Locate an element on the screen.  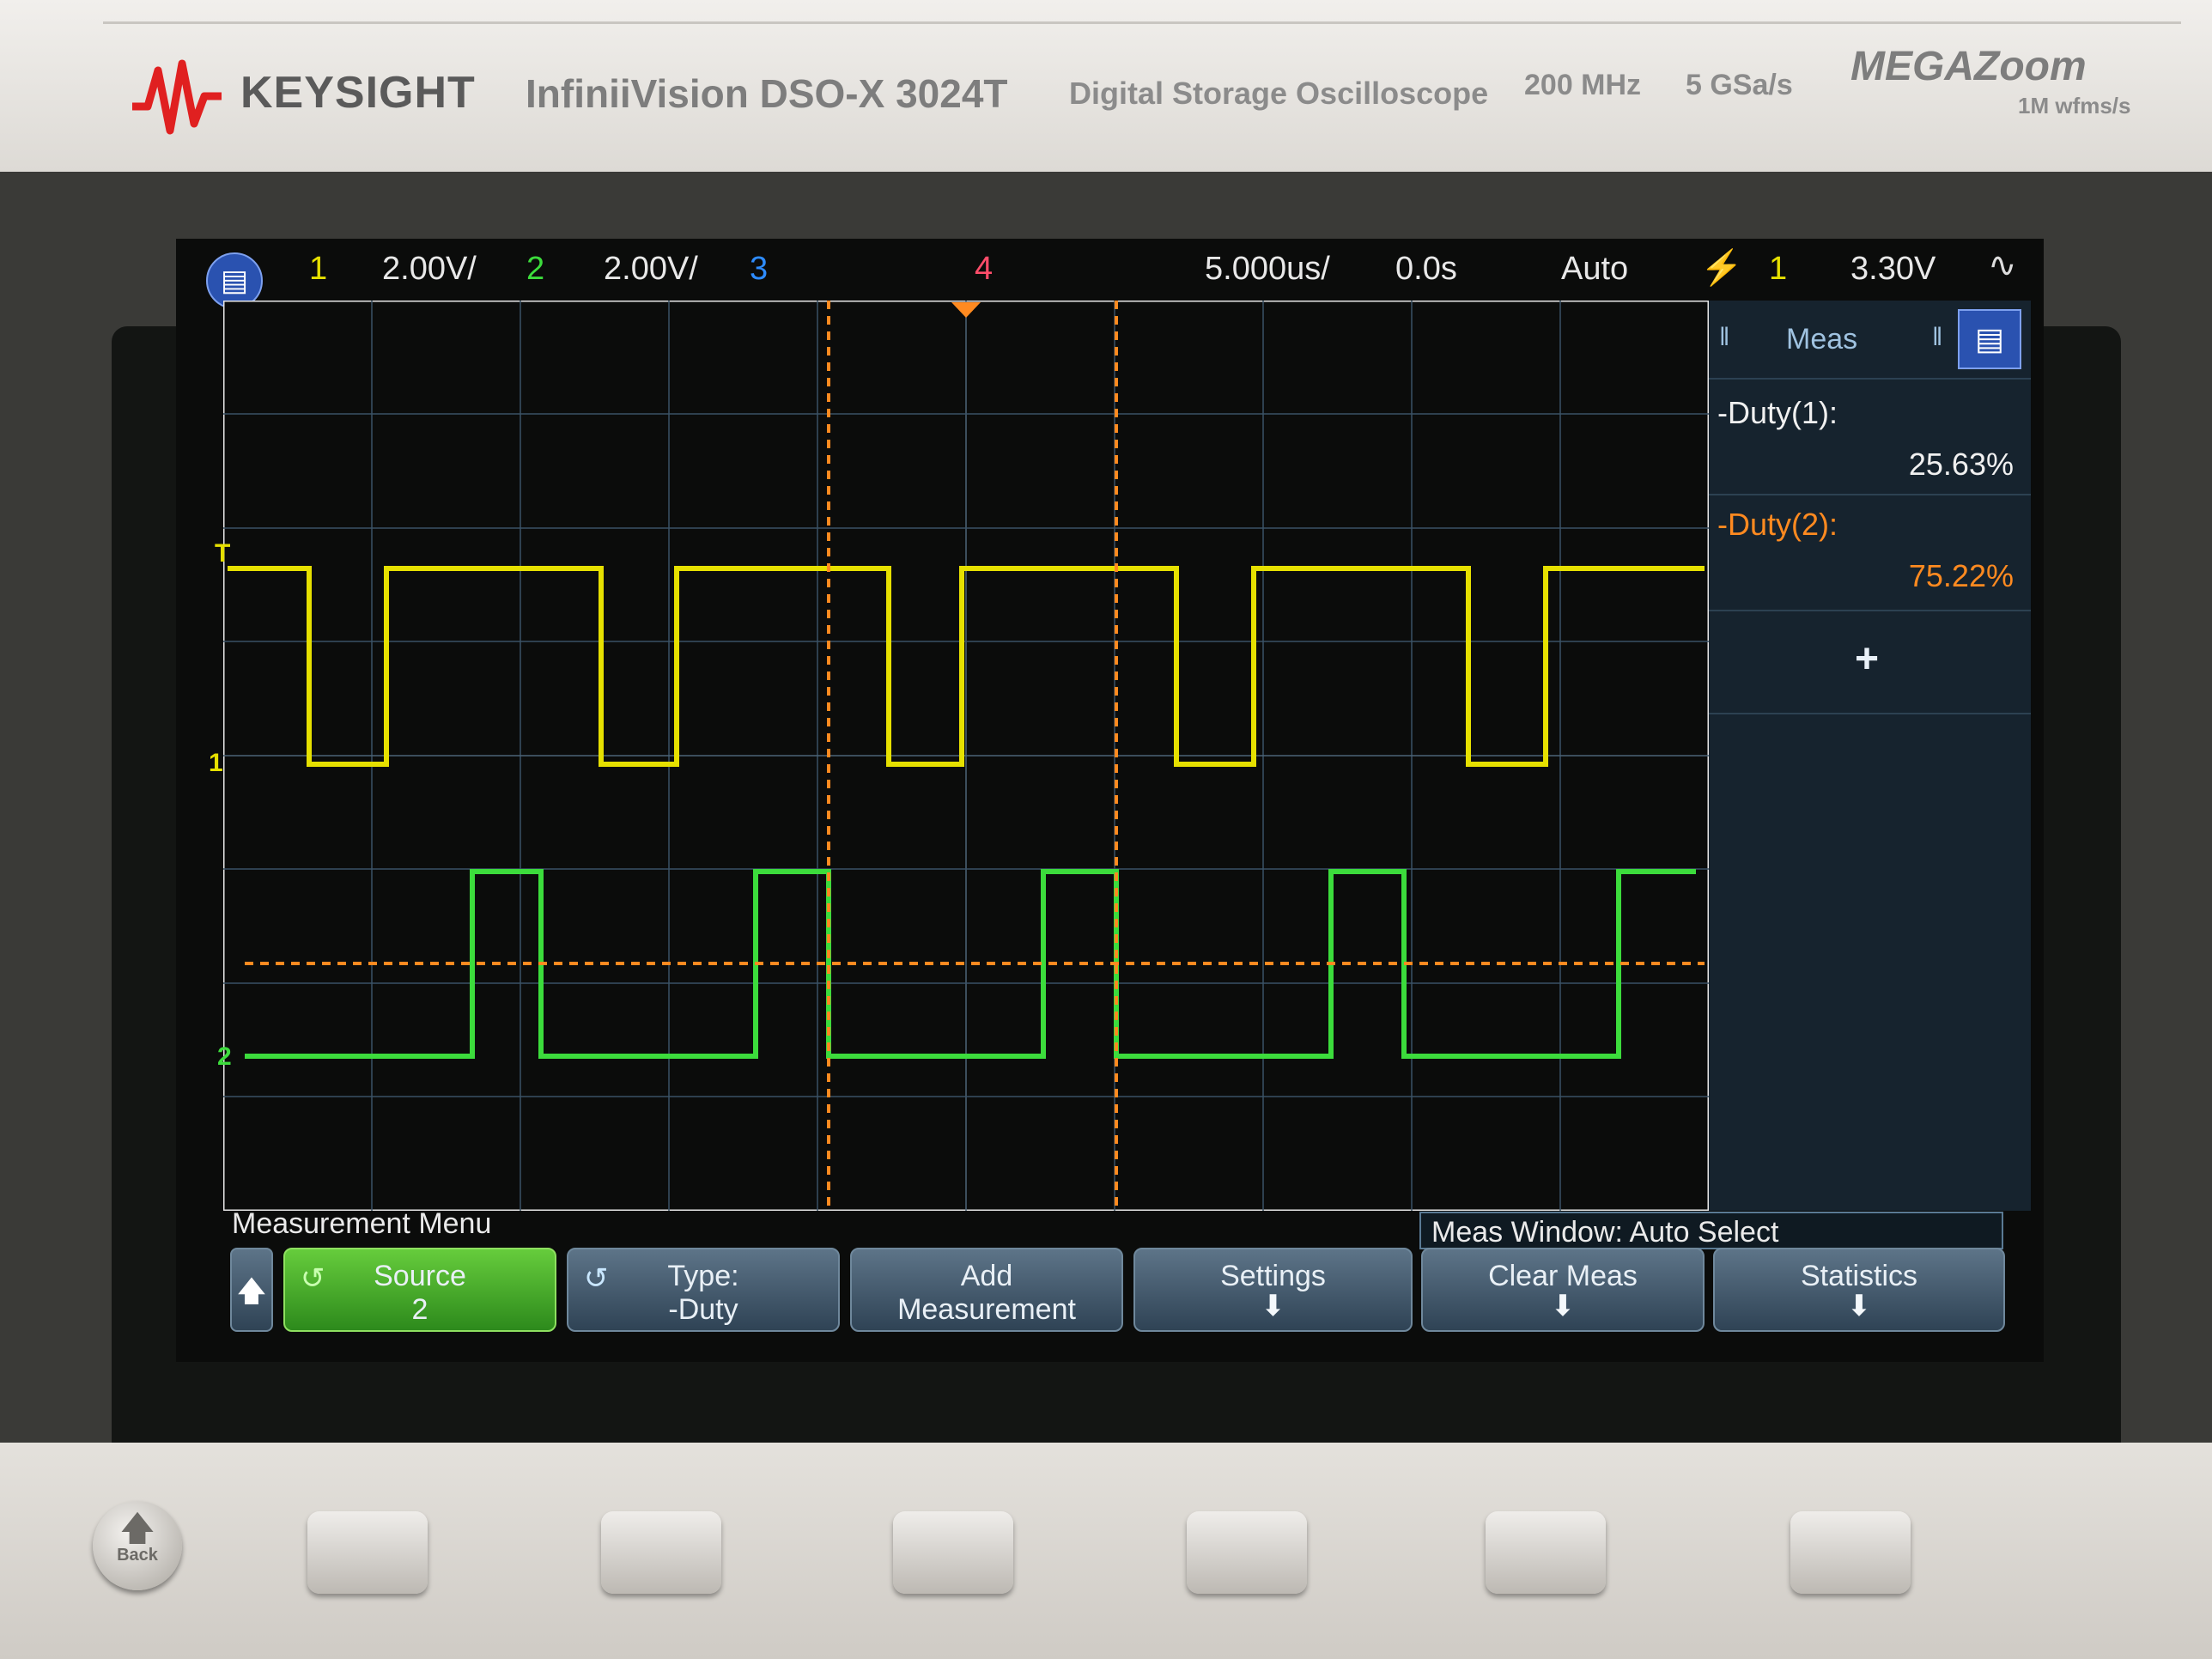
model-name: InfiniiVision DSO-X 3024T is located at coordinates (767, 93).